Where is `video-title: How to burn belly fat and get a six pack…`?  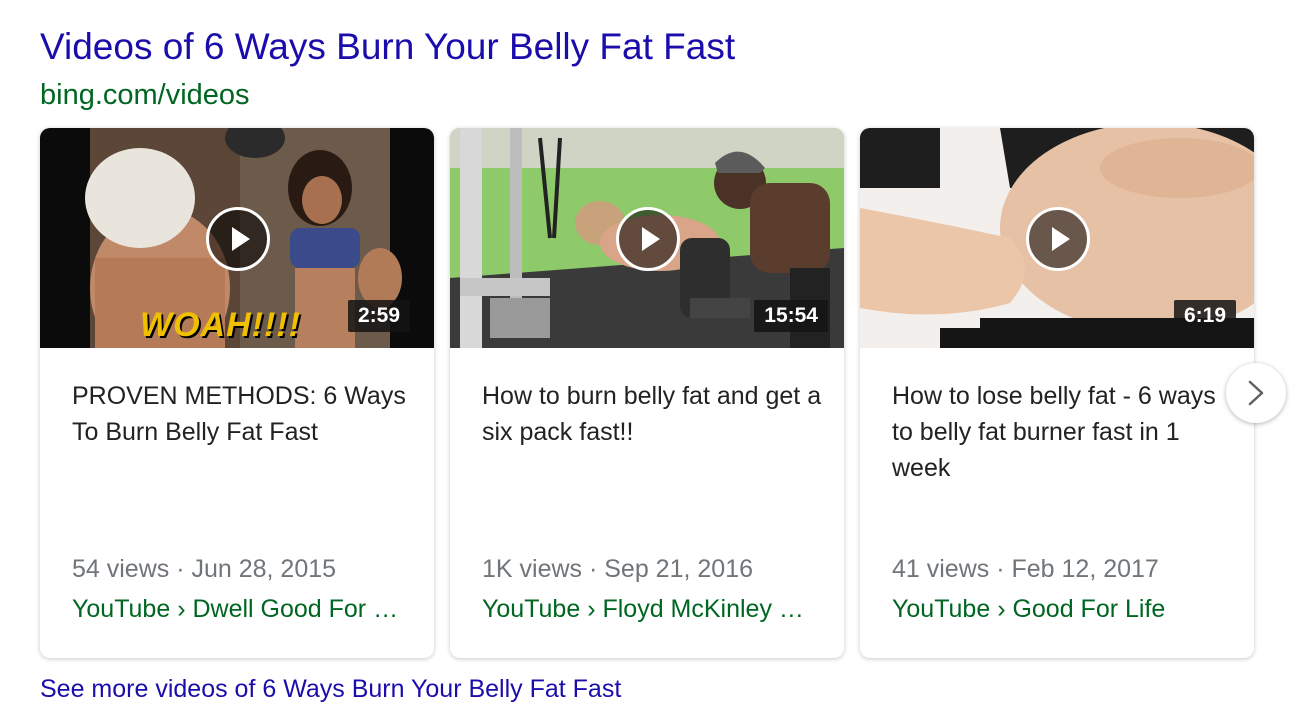 video-title: How to burn belly fat and get a six pack… is located at coordinates (652, 414).